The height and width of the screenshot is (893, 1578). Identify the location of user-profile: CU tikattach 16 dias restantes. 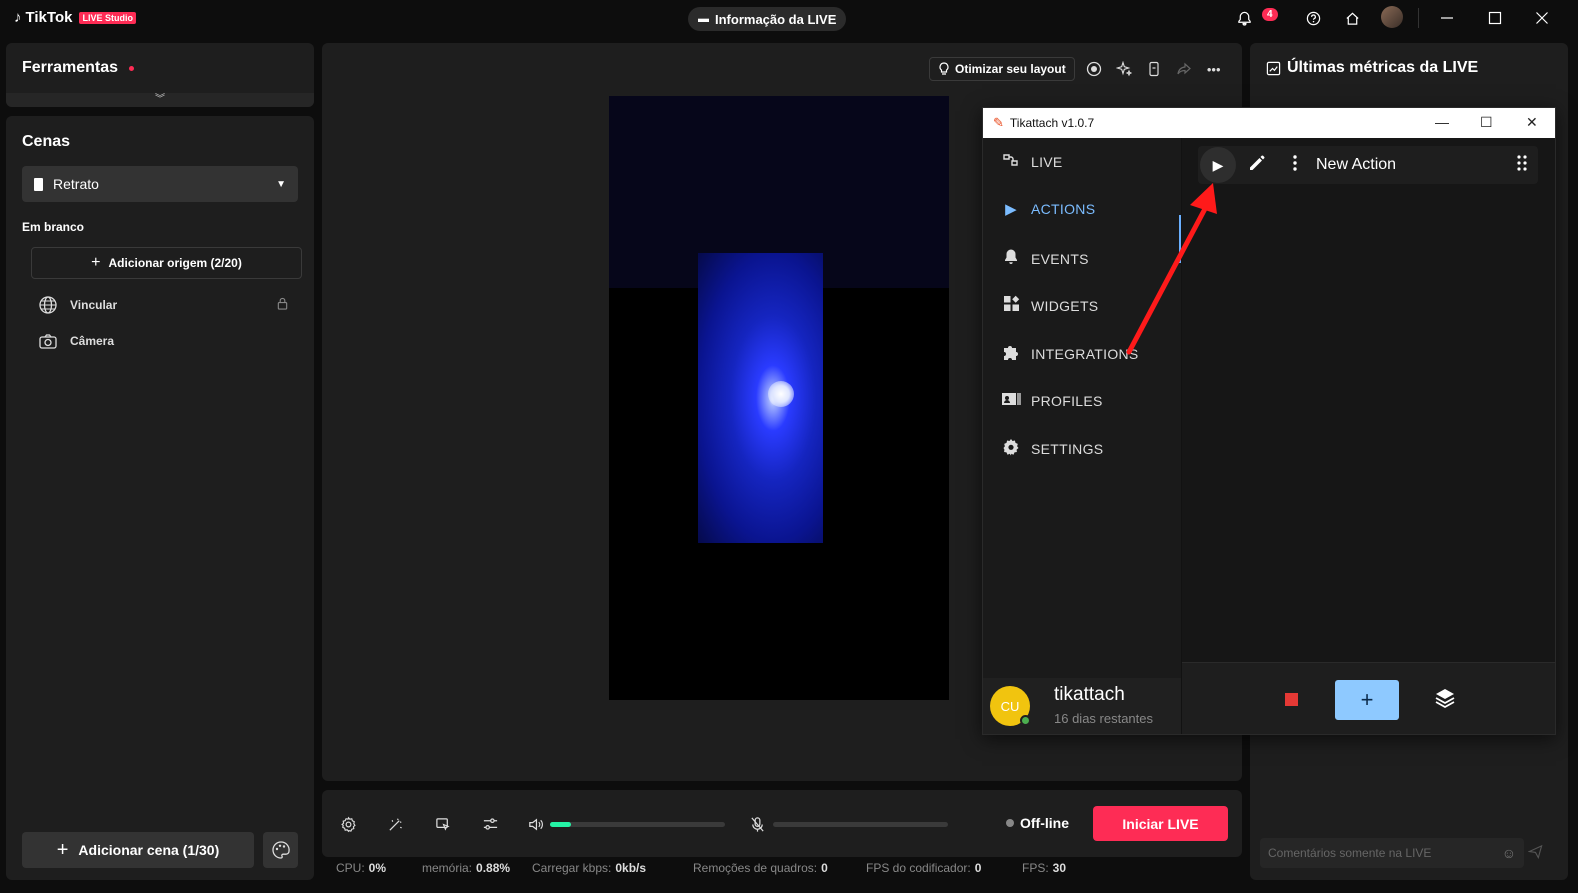
(1082, 706).